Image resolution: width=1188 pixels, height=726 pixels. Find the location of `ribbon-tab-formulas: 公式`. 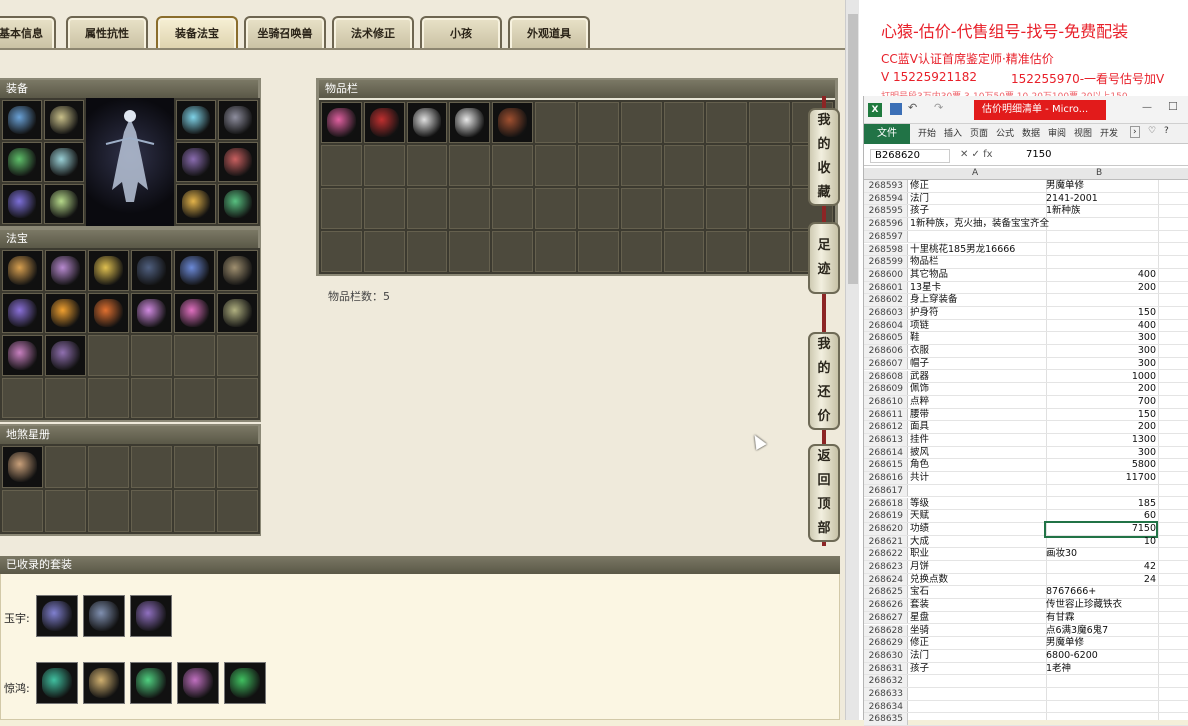

ribbon-tab-formulas: 公式 is located at coordinates (1005, 132).